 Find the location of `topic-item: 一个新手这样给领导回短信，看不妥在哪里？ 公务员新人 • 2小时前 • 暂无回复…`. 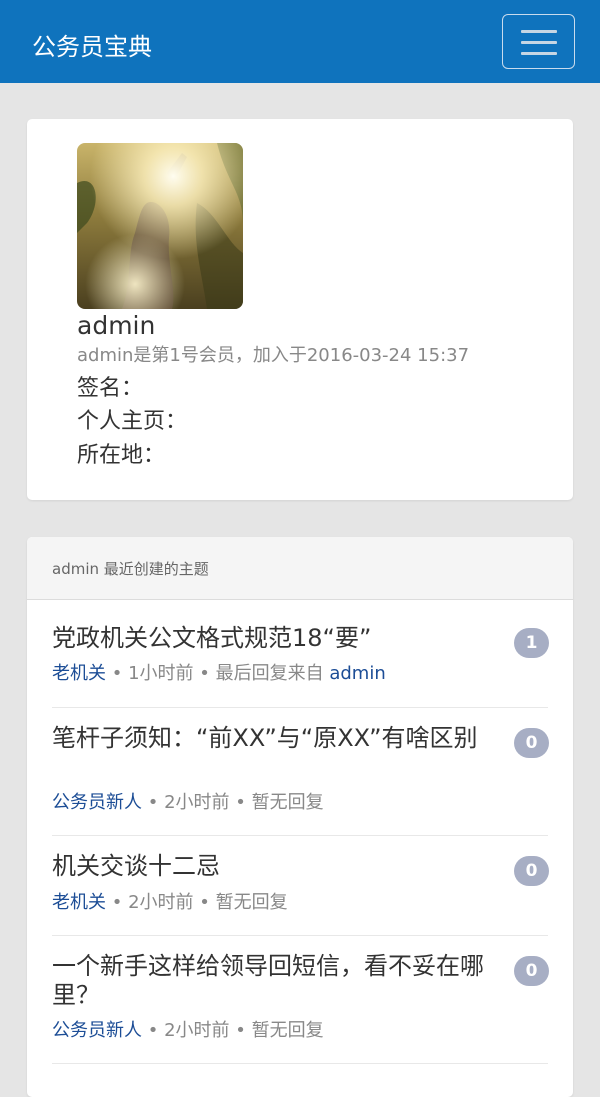

topic-item: 一个新手这样给领导回短信，看不妥在哪里？ 公务员新人 • 2小时前 • 暂无回复… is located at coordinates (300, 1000).